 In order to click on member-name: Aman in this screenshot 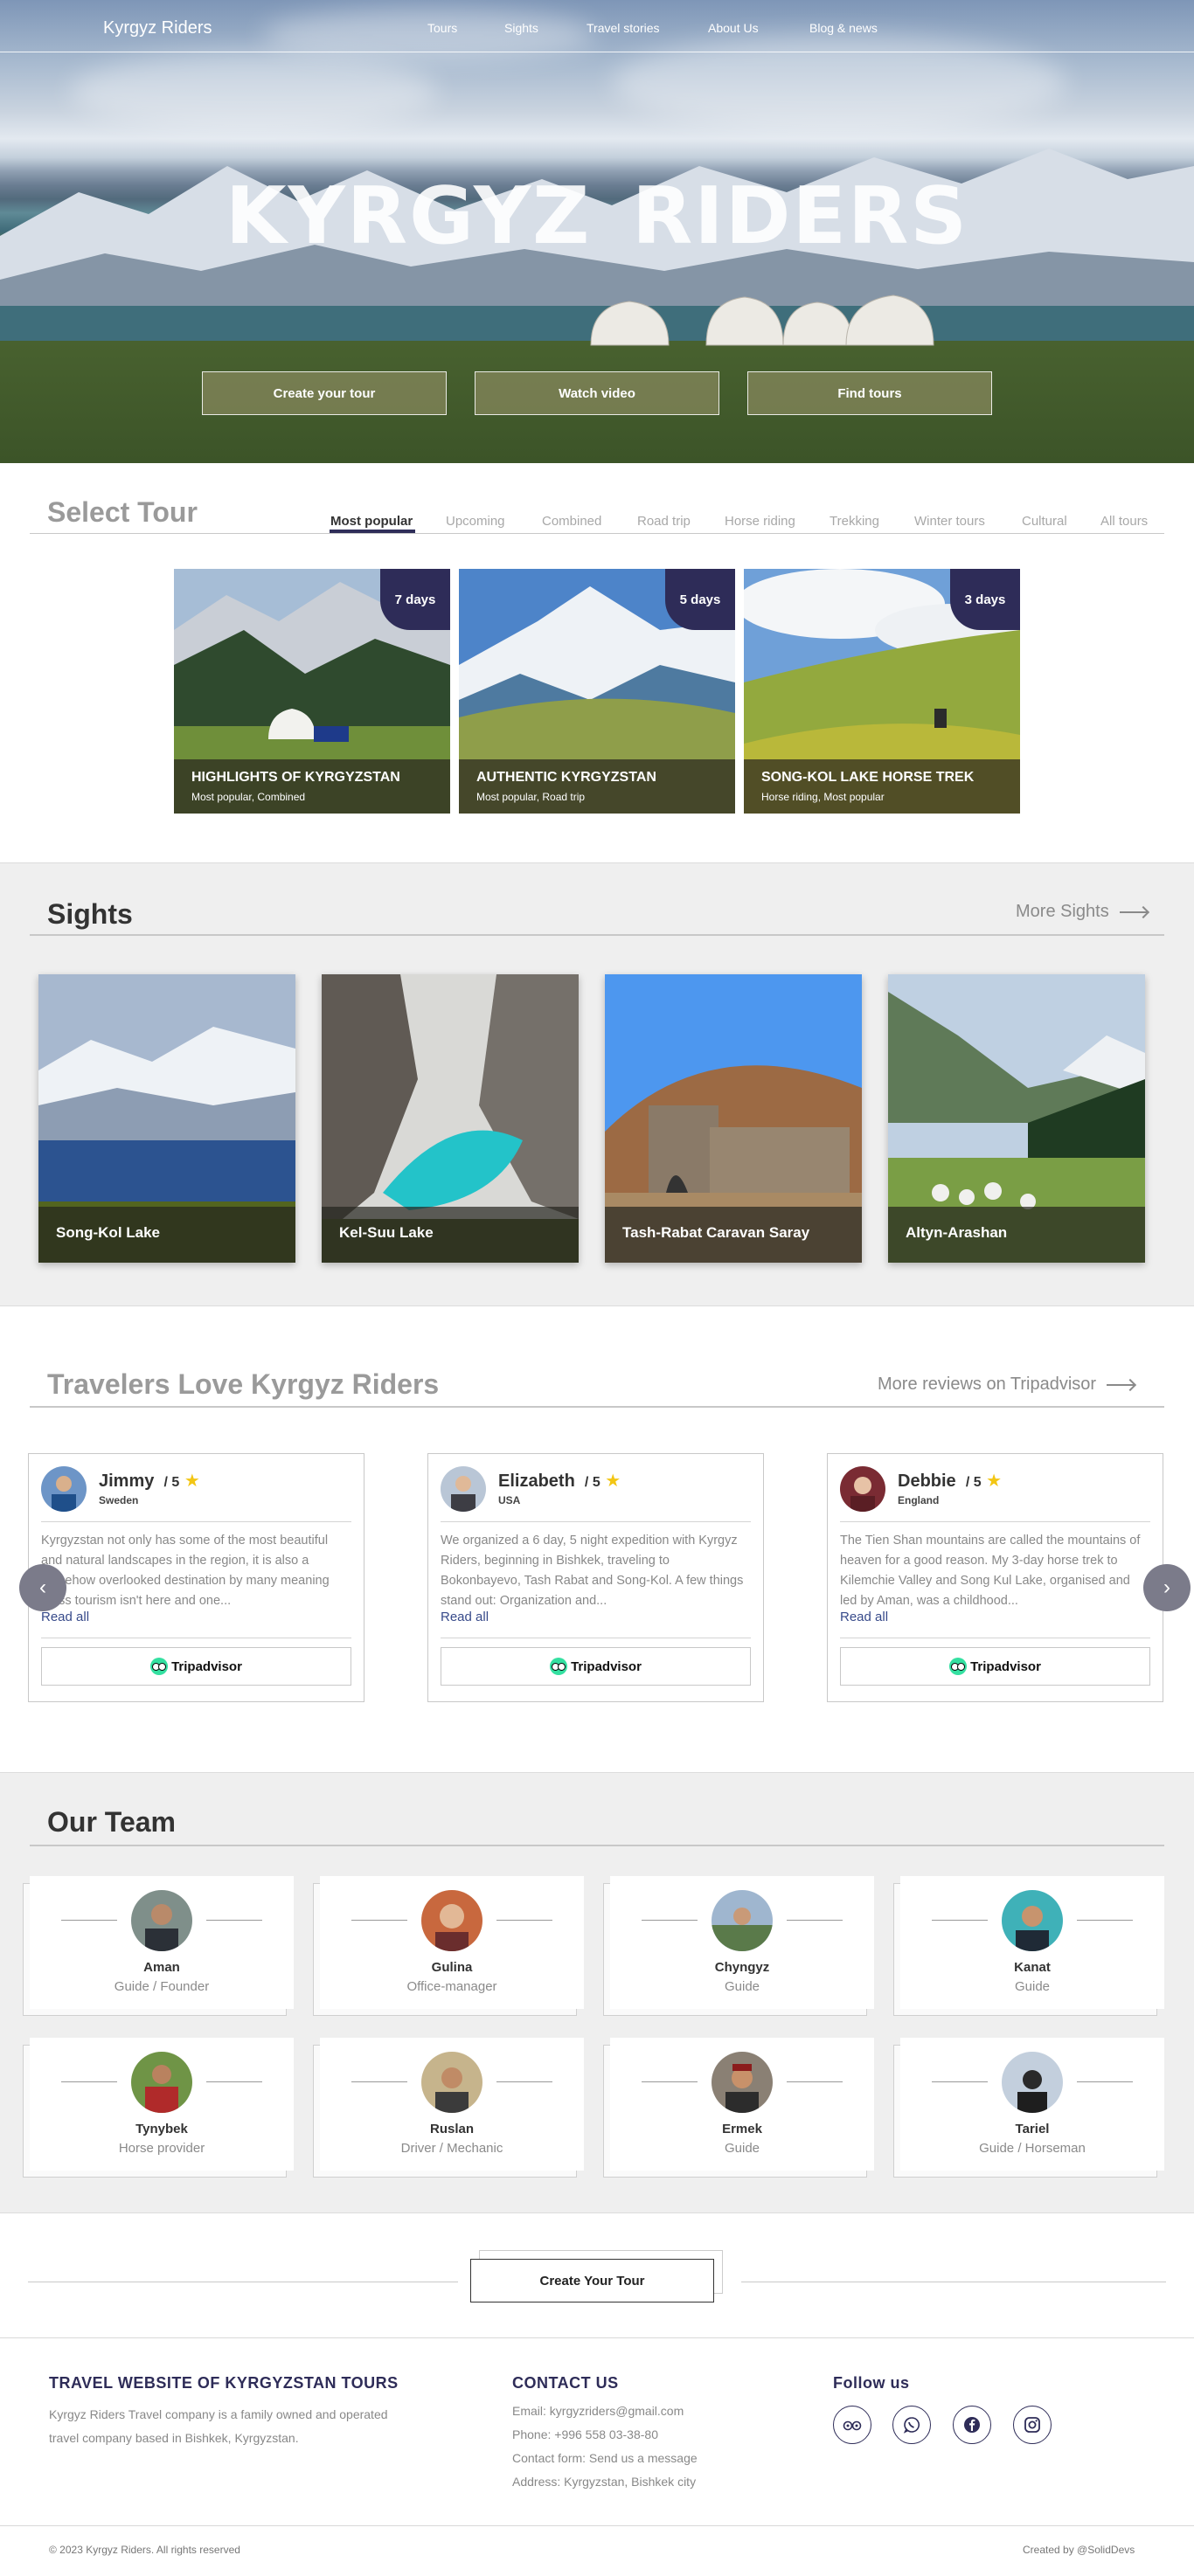, I will do `click(161, 1967)`.